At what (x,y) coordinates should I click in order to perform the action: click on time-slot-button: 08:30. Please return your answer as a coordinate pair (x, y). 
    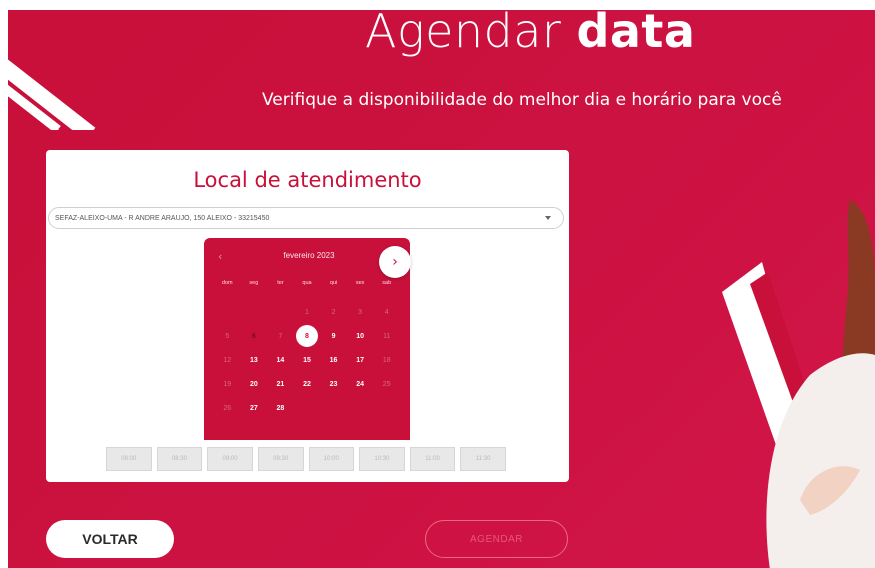
    Looking at the image, I should click on (179, 459).